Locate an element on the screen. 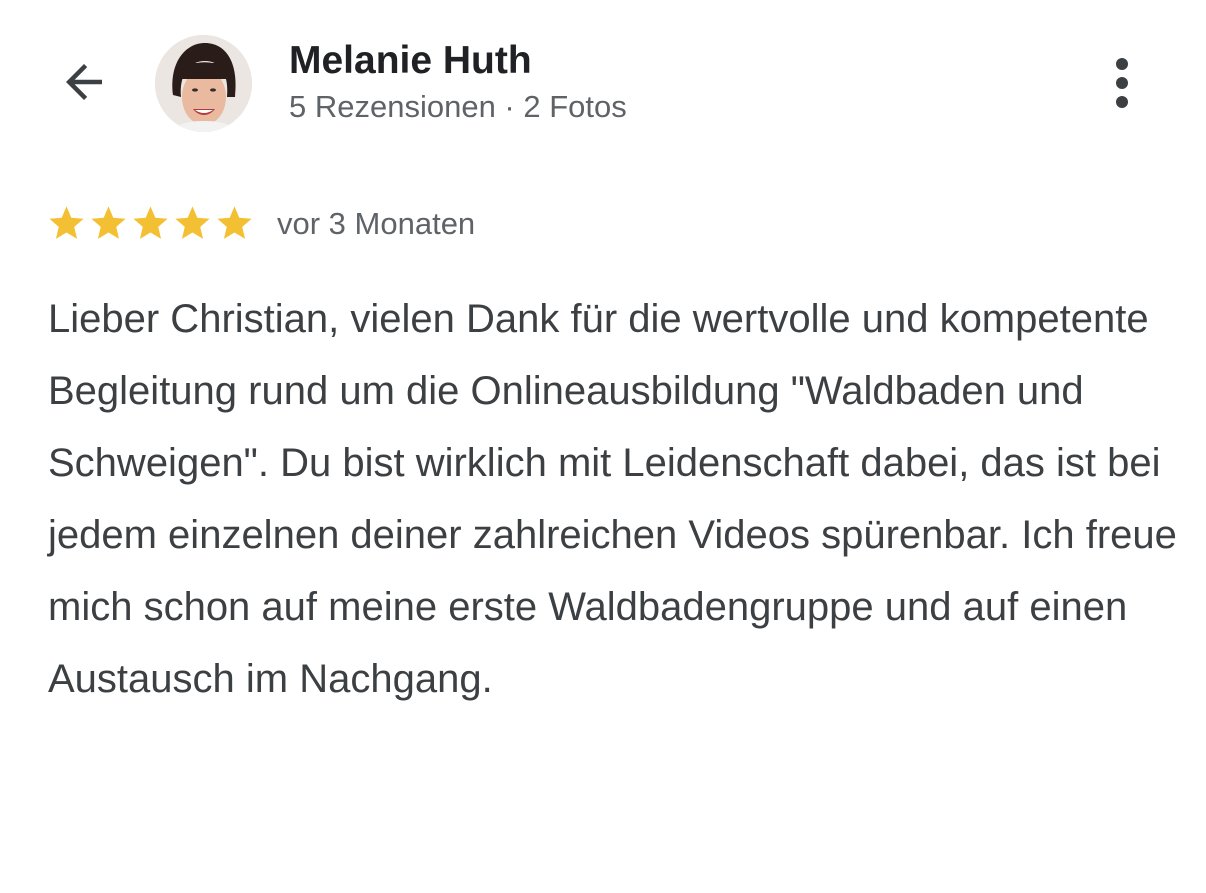  reviewer-name: Melanie Huth is located at coordinates (410, 61).